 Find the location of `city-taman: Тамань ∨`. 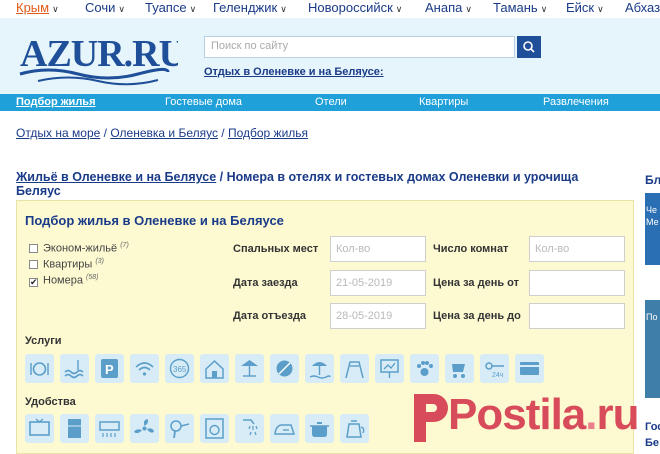

city-taman: Тамань ∨ is located at coordinates (520, 8).